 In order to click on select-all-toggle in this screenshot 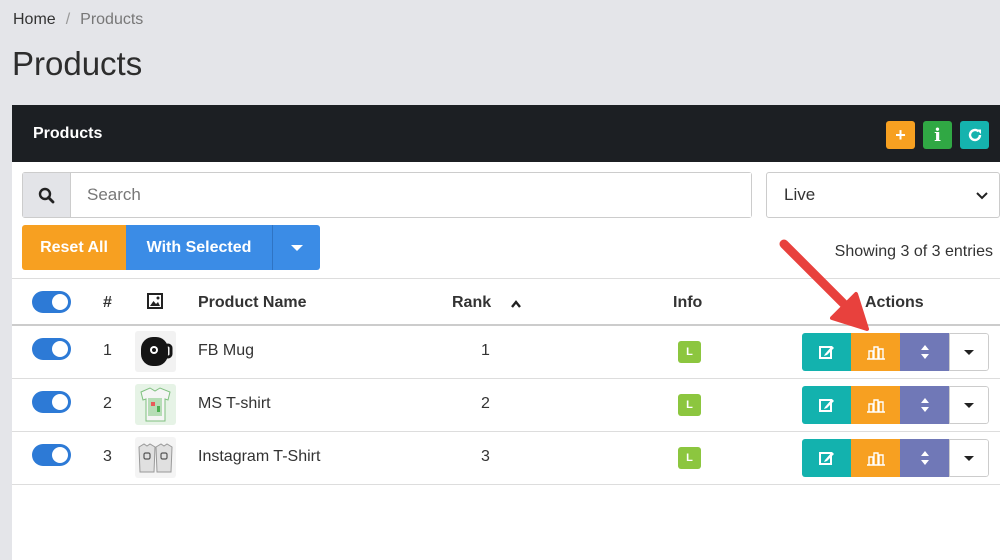, I will do `click(51, 302)`.